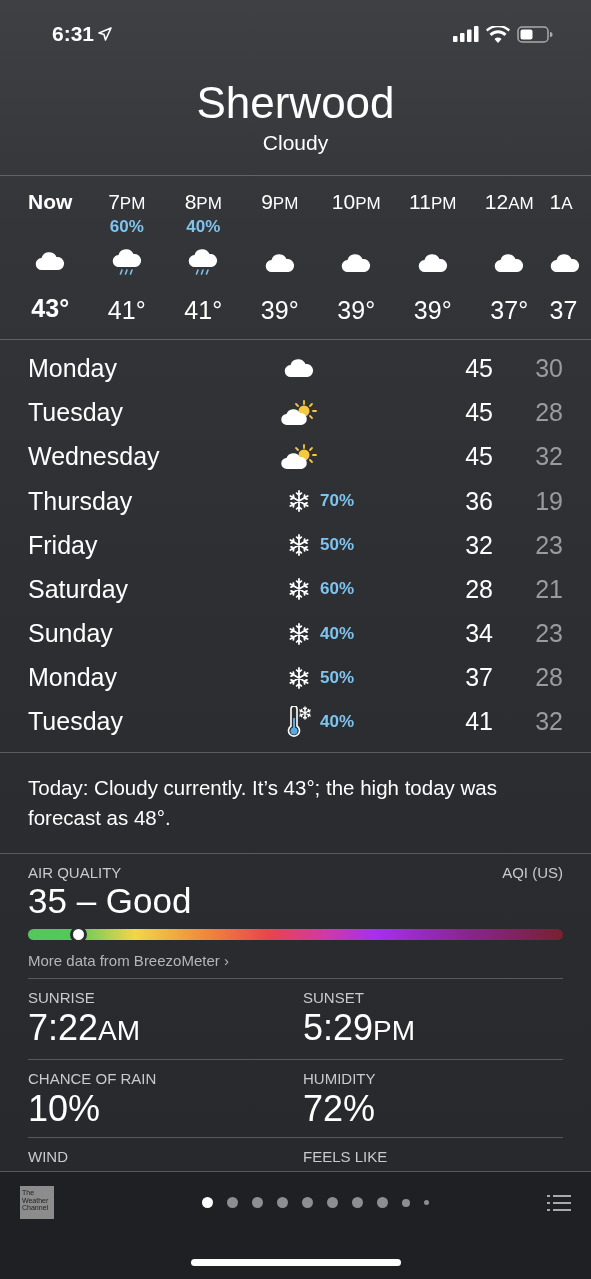 The width and height of the screenshot is (591, 1279). Describe the element at coordinates (548, 368) in the screenshot. I see `low-temperature: 30` at that location.